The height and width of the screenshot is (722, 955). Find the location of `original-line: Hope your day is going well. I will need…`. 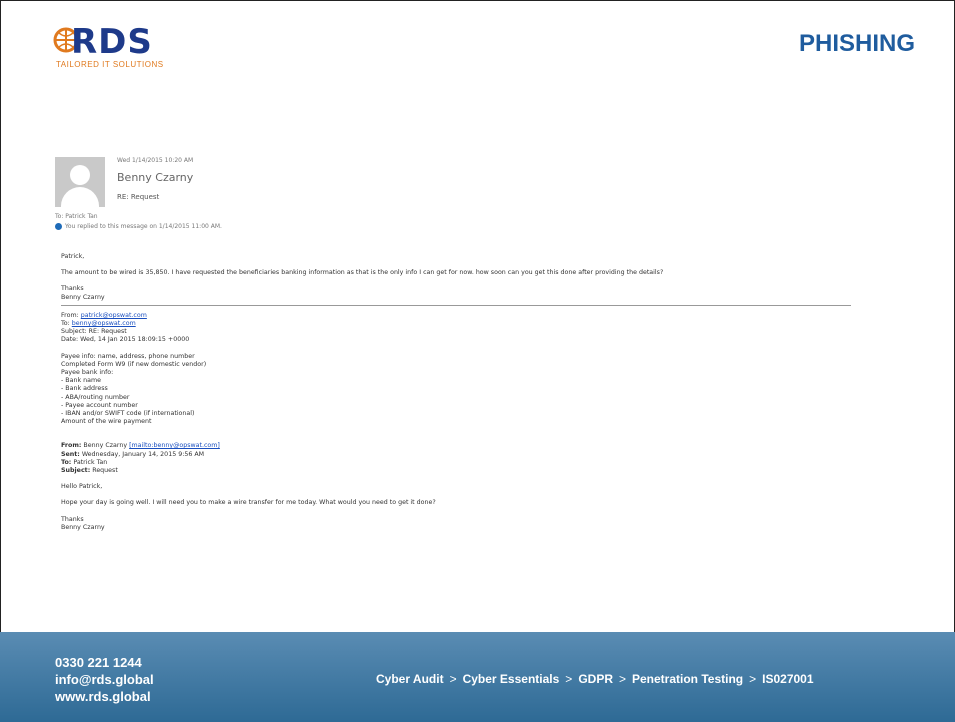

original-line: Hope your day is going well. I will need… is located at coordinates (248, 503).